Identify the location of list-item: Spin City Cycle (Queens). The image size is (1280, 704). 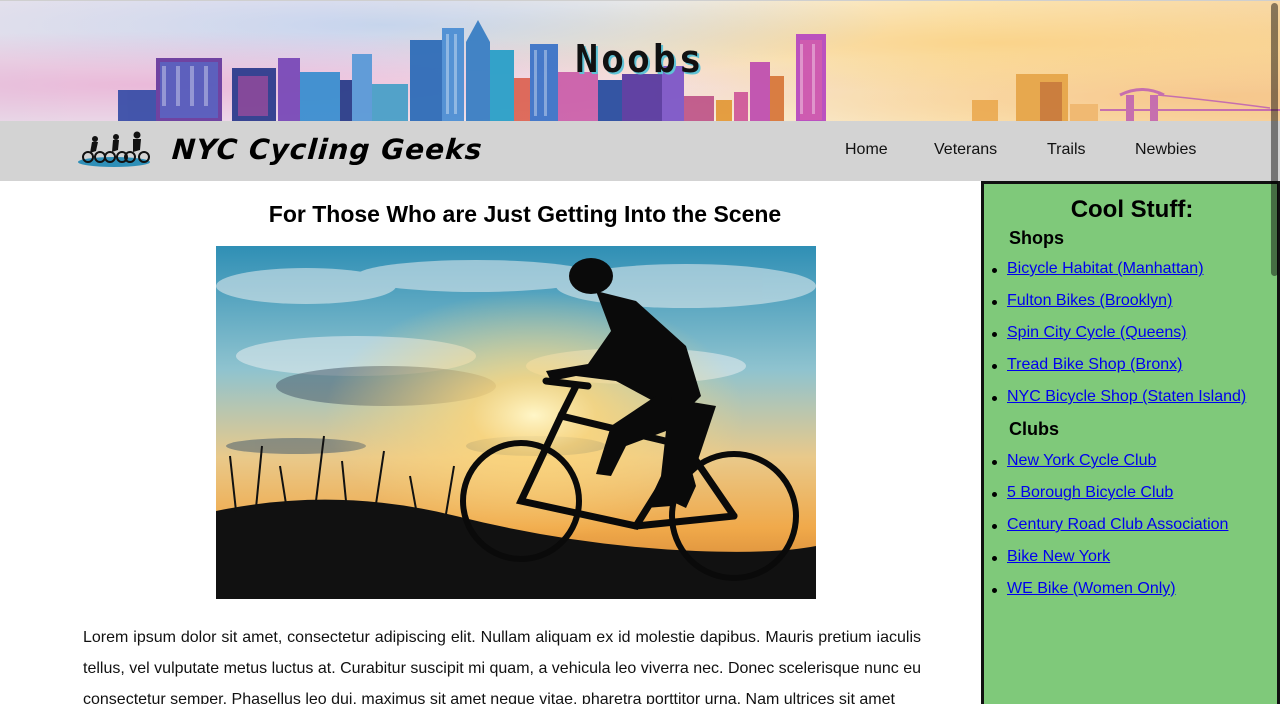
(1118, 340).